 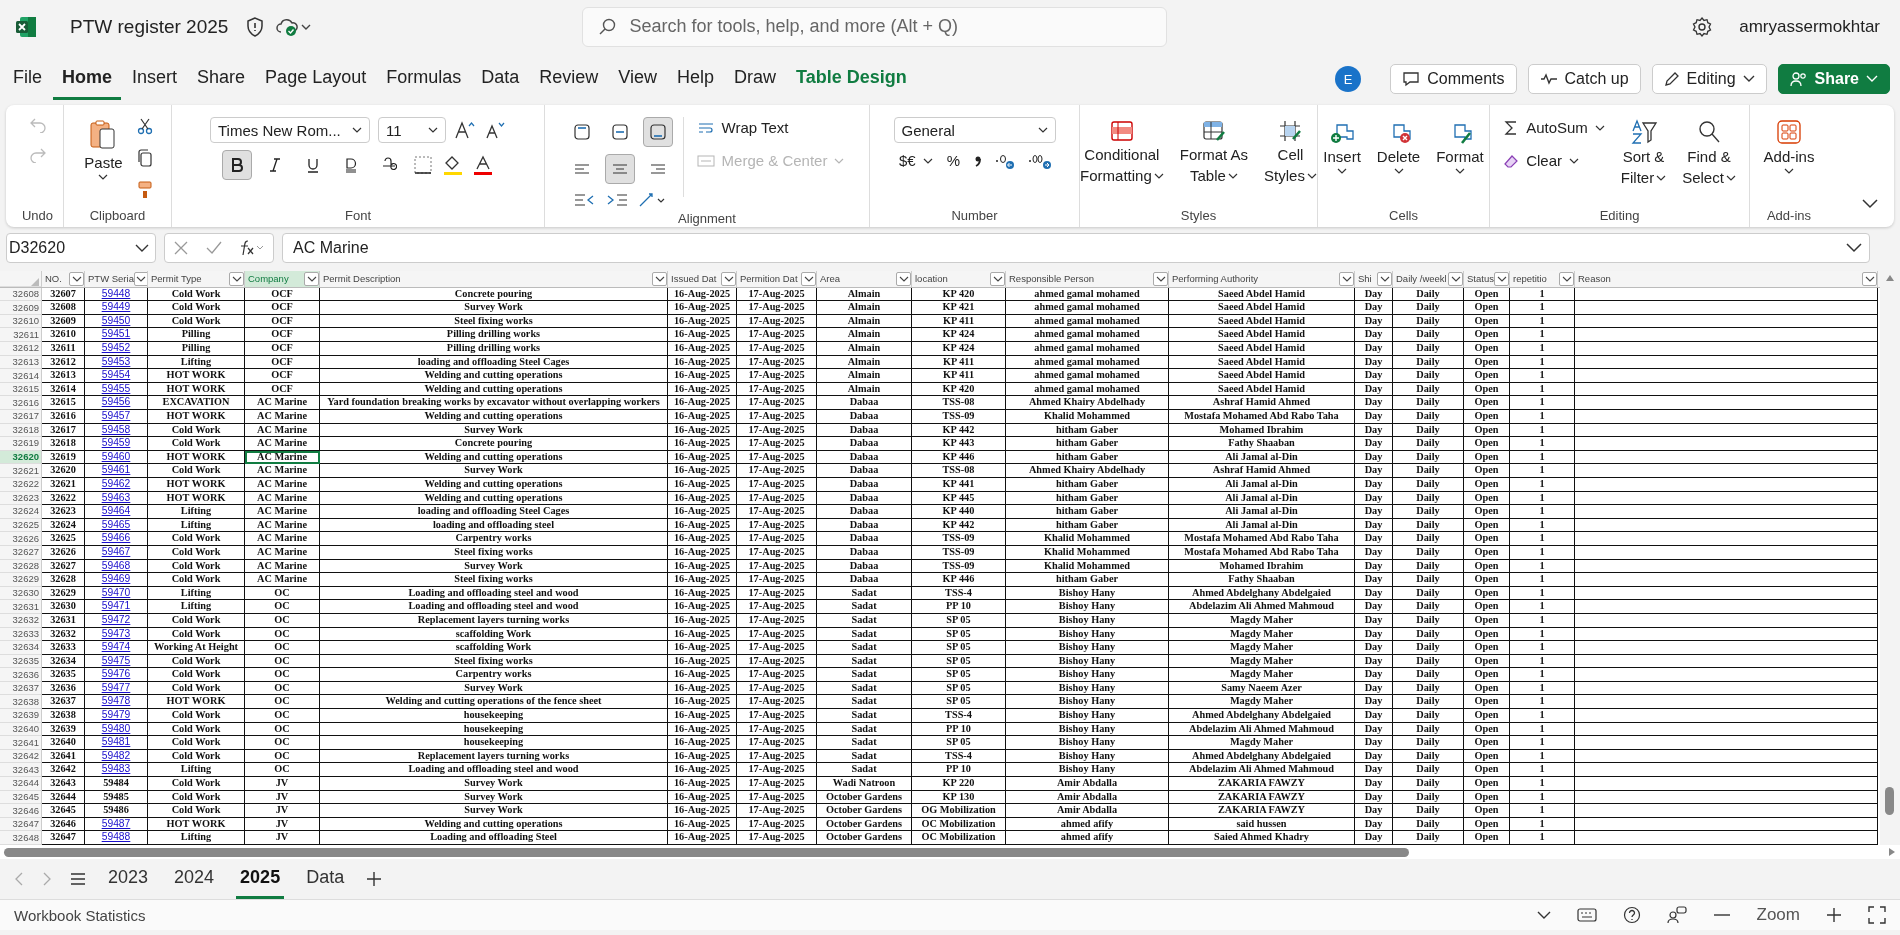 What do you see at coordinates (1421, 279) in the screenshot?
I see `column-header: Daily /weekl` at bounding box center [1421, 279].